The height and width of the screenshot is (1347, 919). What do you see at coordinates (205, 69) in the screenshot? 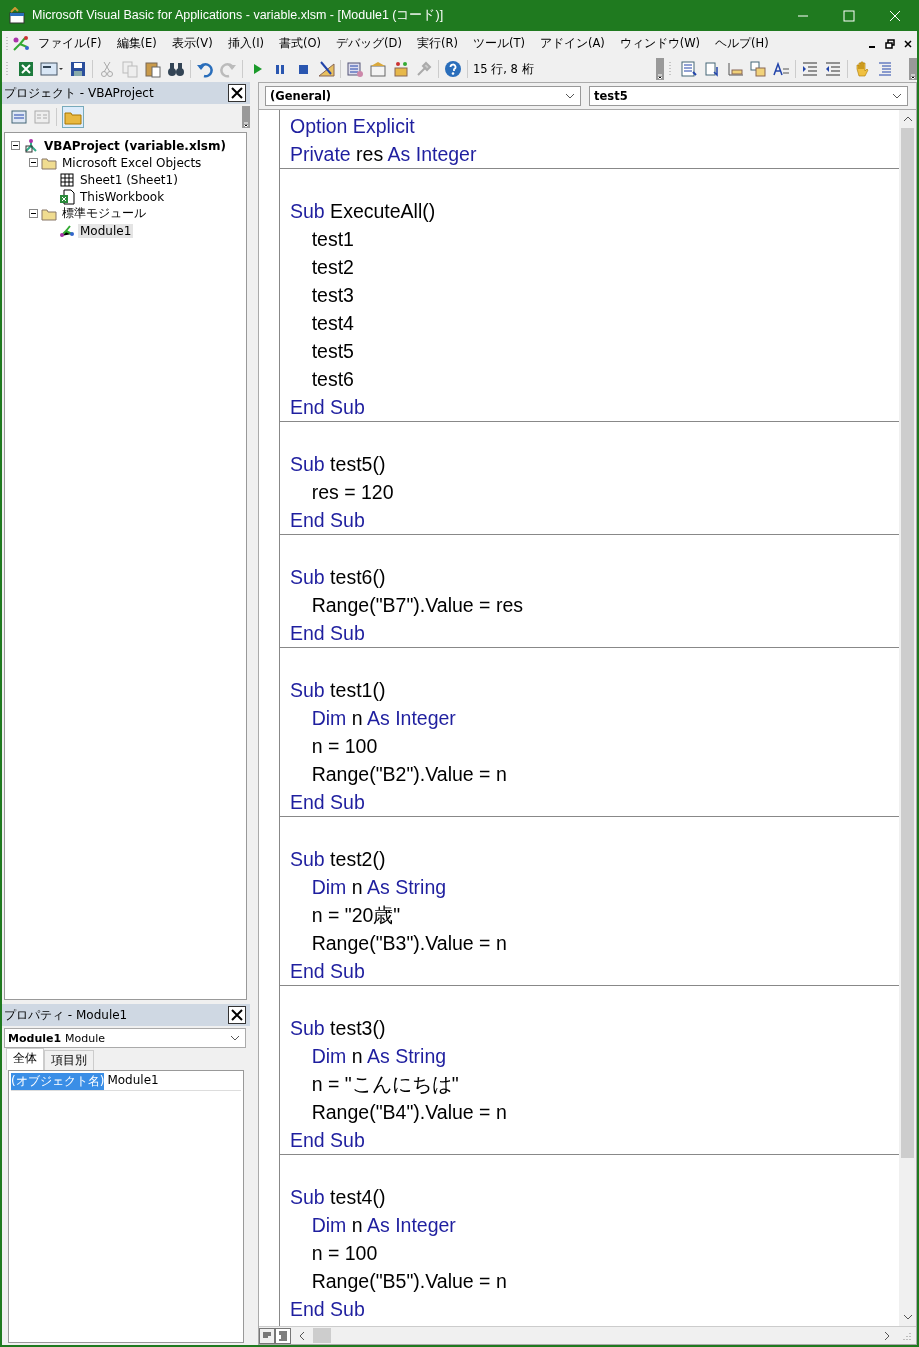
I see `undo-icon` at bounding box center [205, 69].